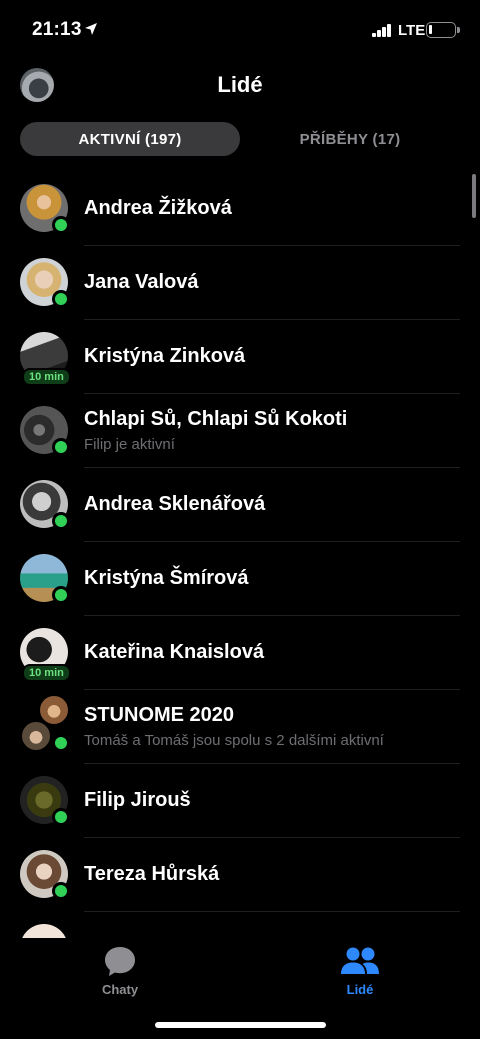 This screenshot has width=480, height=1039. I want to click on list-item: Filip Jirouš, so click(240, 801).